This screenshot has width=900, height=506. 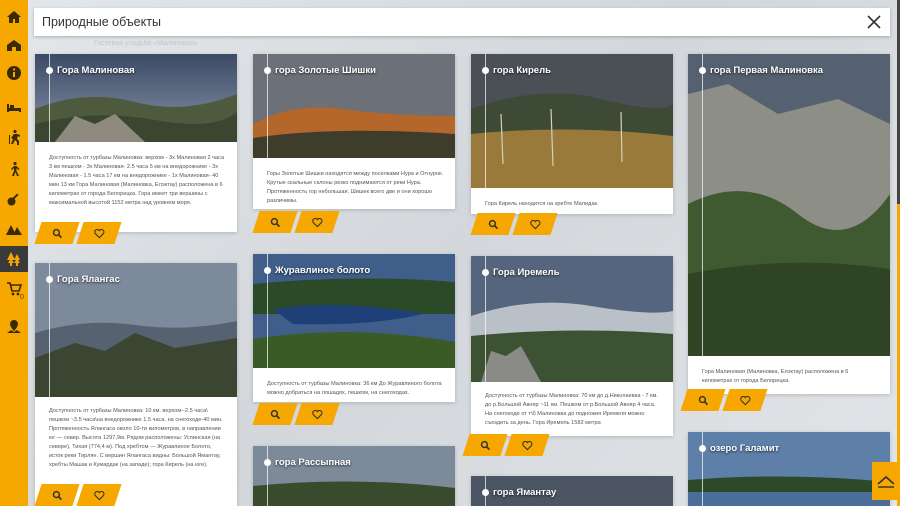 I want to click on card-title: гора Кирель, so click(x=522, y=70).